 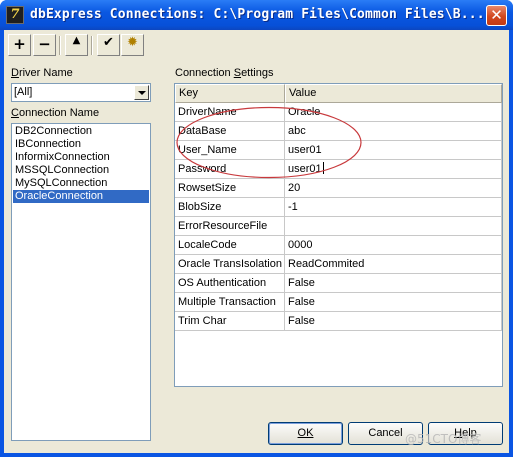 What do you see at coordinates (23, 92) in the screenshot?
I see `driver-name-value: [All]` at bounding box center [23, 92].